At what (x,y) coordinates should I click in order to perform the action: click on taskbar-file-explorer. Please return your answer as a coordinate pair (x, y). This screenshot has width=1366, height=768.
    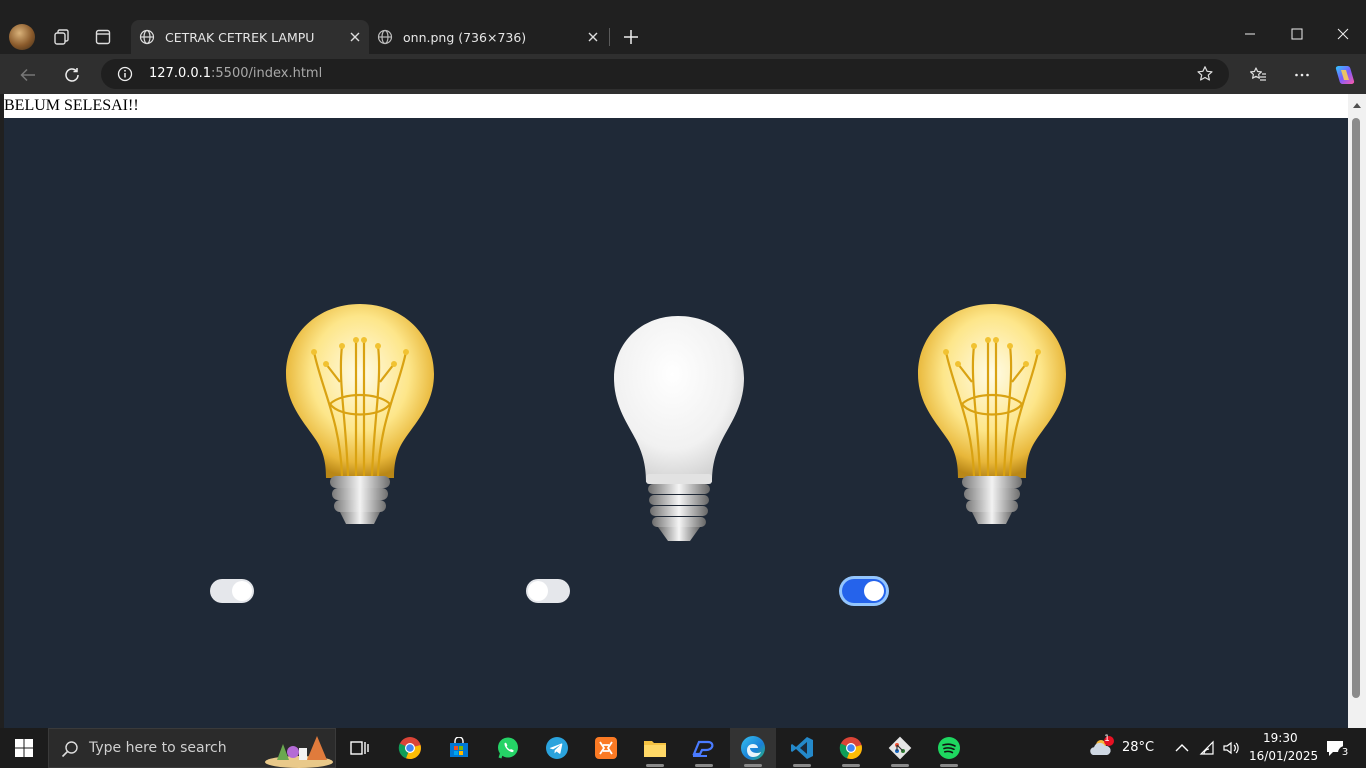
    Looking at the image, I should click on (655, 748).